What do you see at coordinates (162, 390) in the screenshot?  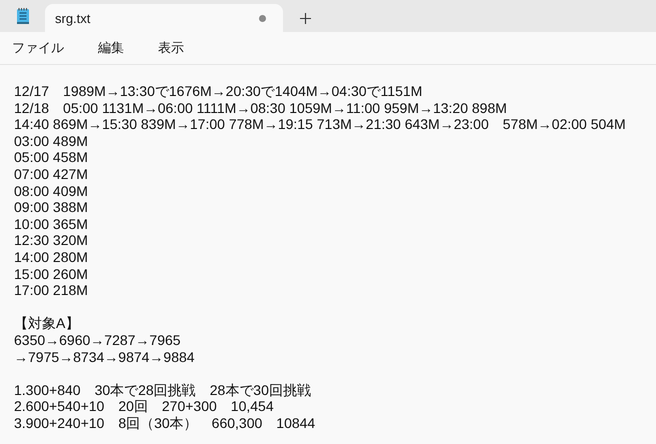 I see `text-line: 1.300+840 30本で28回挑戦 28本で30回挑戦` at bounding box center [162, 390].